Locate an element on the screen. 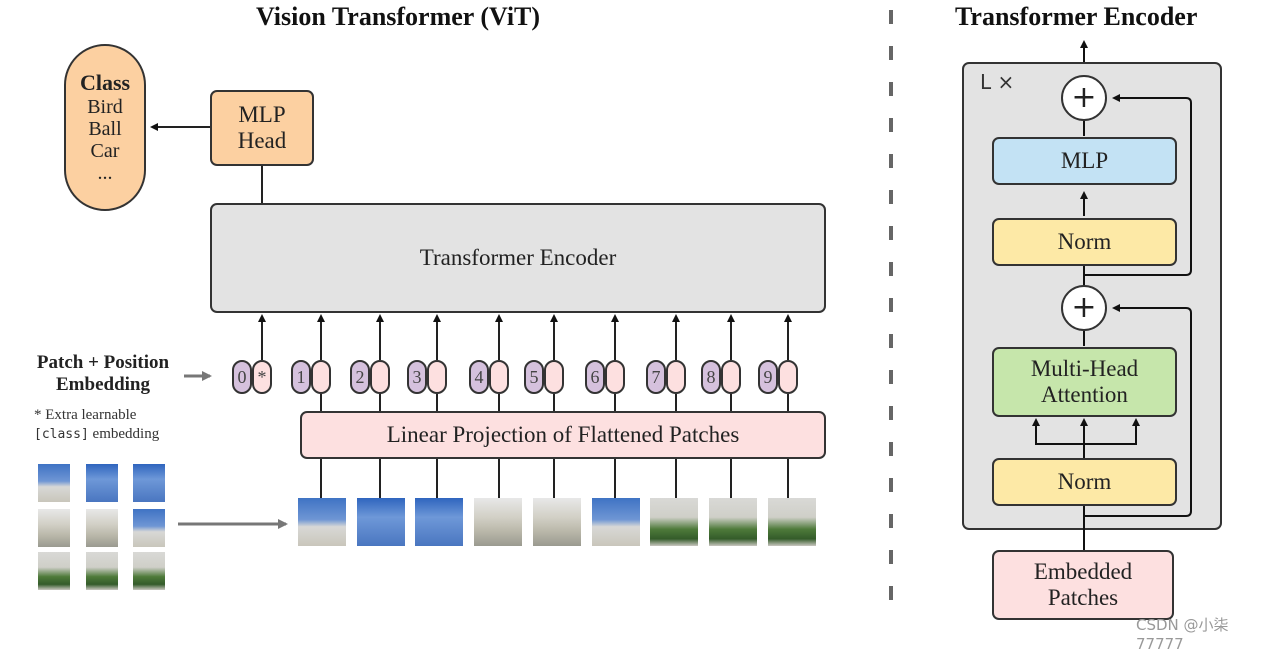 The height and width of the screenshot is (653, 1269). attention-line1: Multi-Head is located at coordinates (1084, 368).